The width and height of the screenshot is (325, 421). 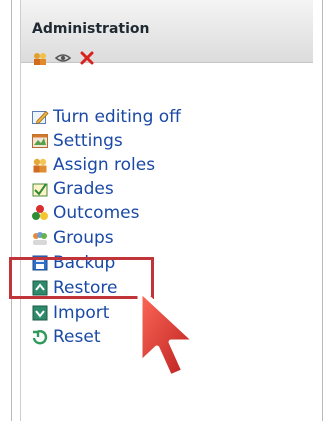 What do you see at coordinates (77, 337) in the screenshot?
I see `menu-item-label: Reset` at bounding box center [77, 337].